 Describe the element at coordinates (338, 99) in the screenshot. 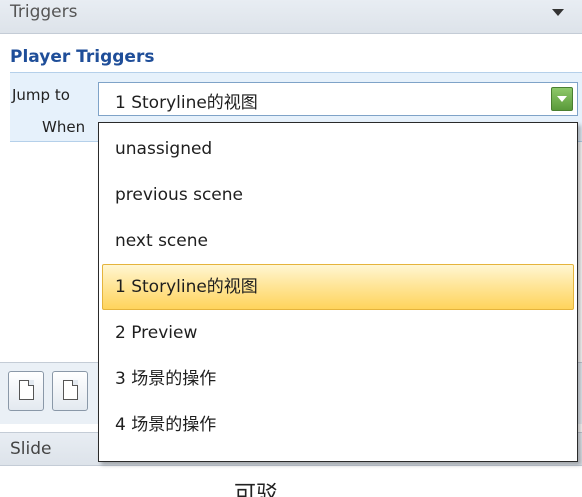

I see `jump-to-select: 1 Storyline的视图` at that location.